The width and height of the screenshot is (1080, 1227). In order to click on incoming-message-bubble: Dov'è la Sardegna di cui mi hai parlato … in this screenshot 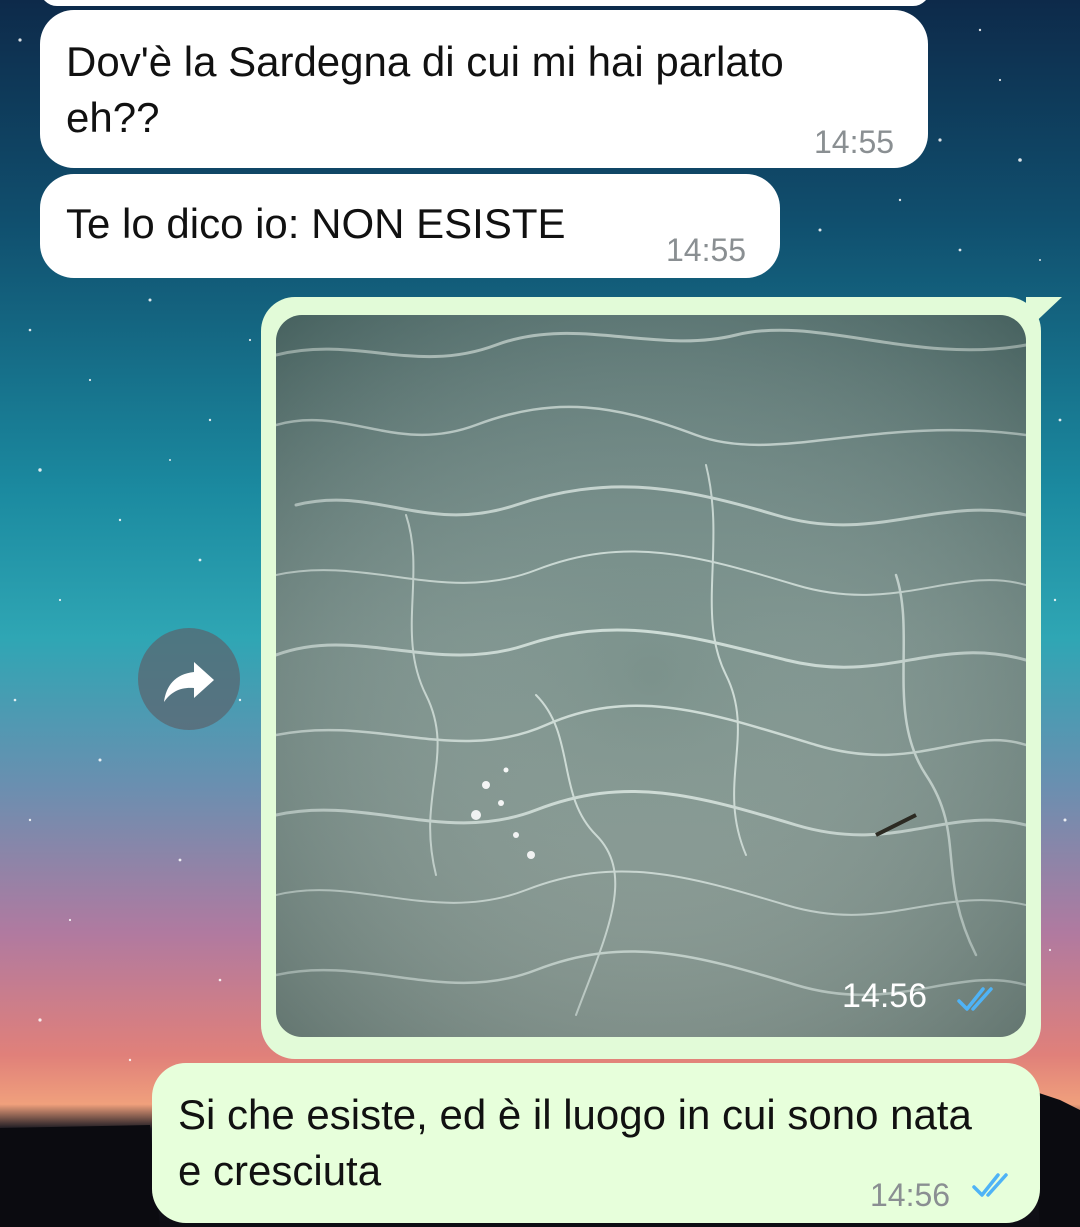, I will do `click(484, 89)`.